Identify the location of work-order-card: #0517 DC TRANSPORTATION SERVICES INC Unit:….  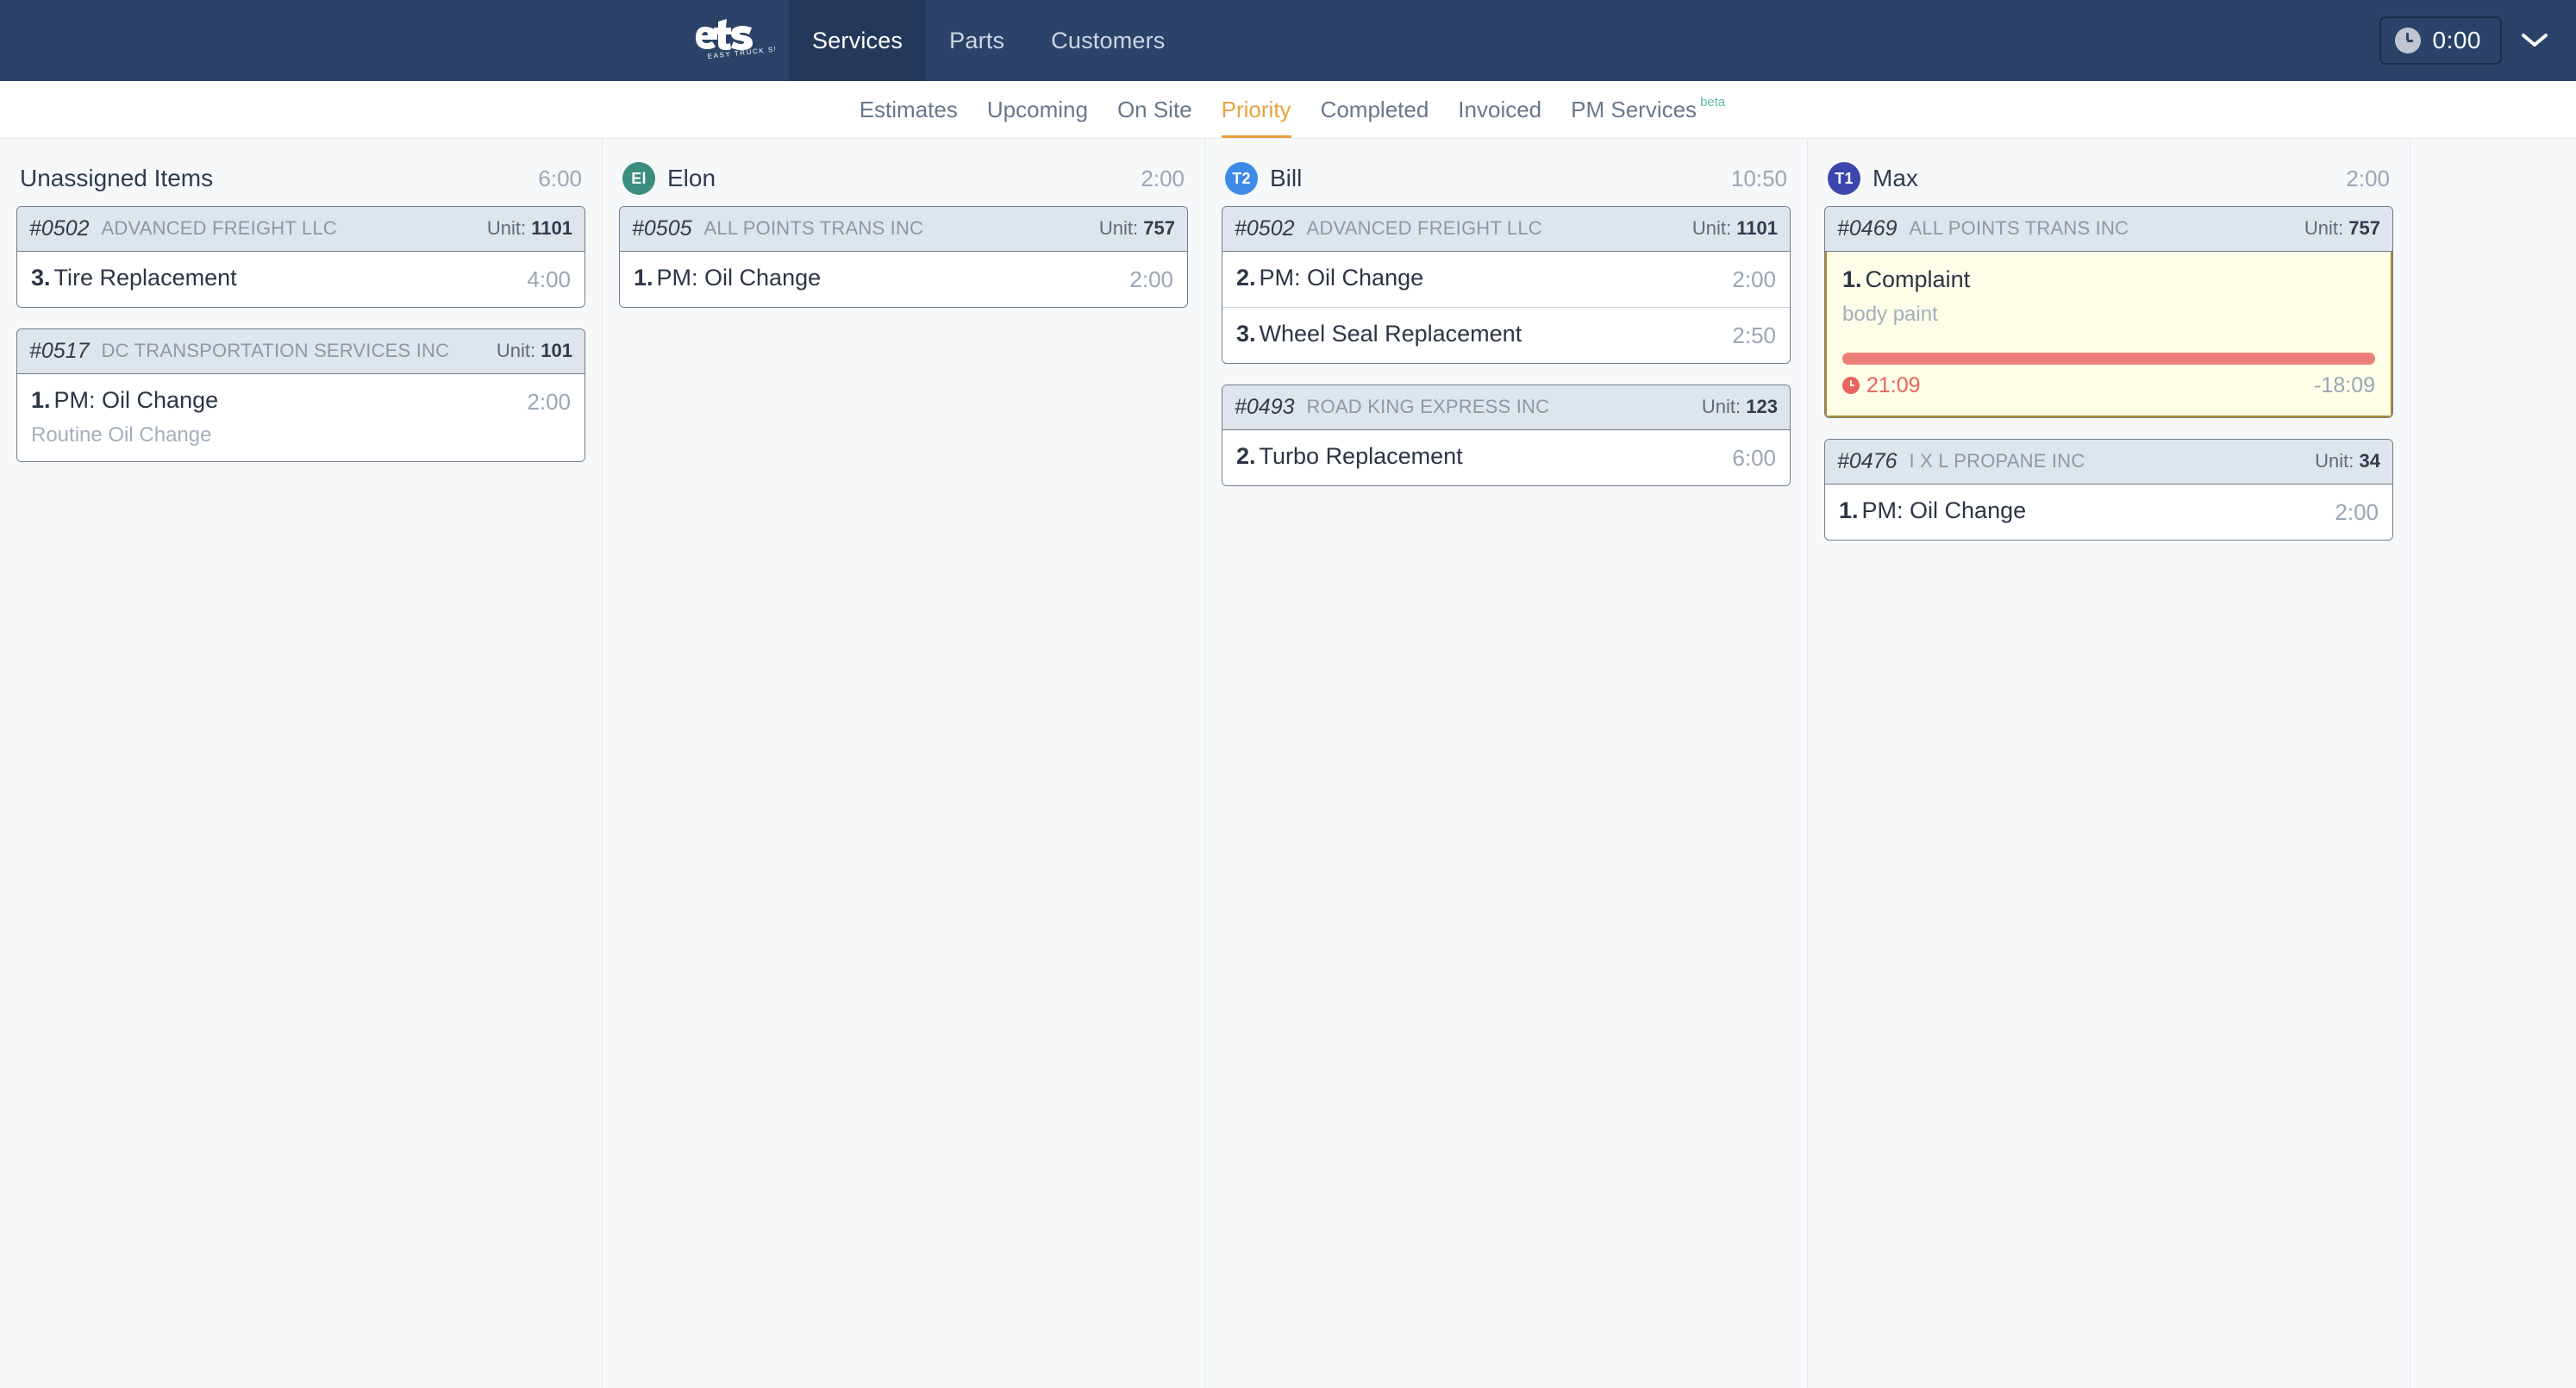
(300, 395).